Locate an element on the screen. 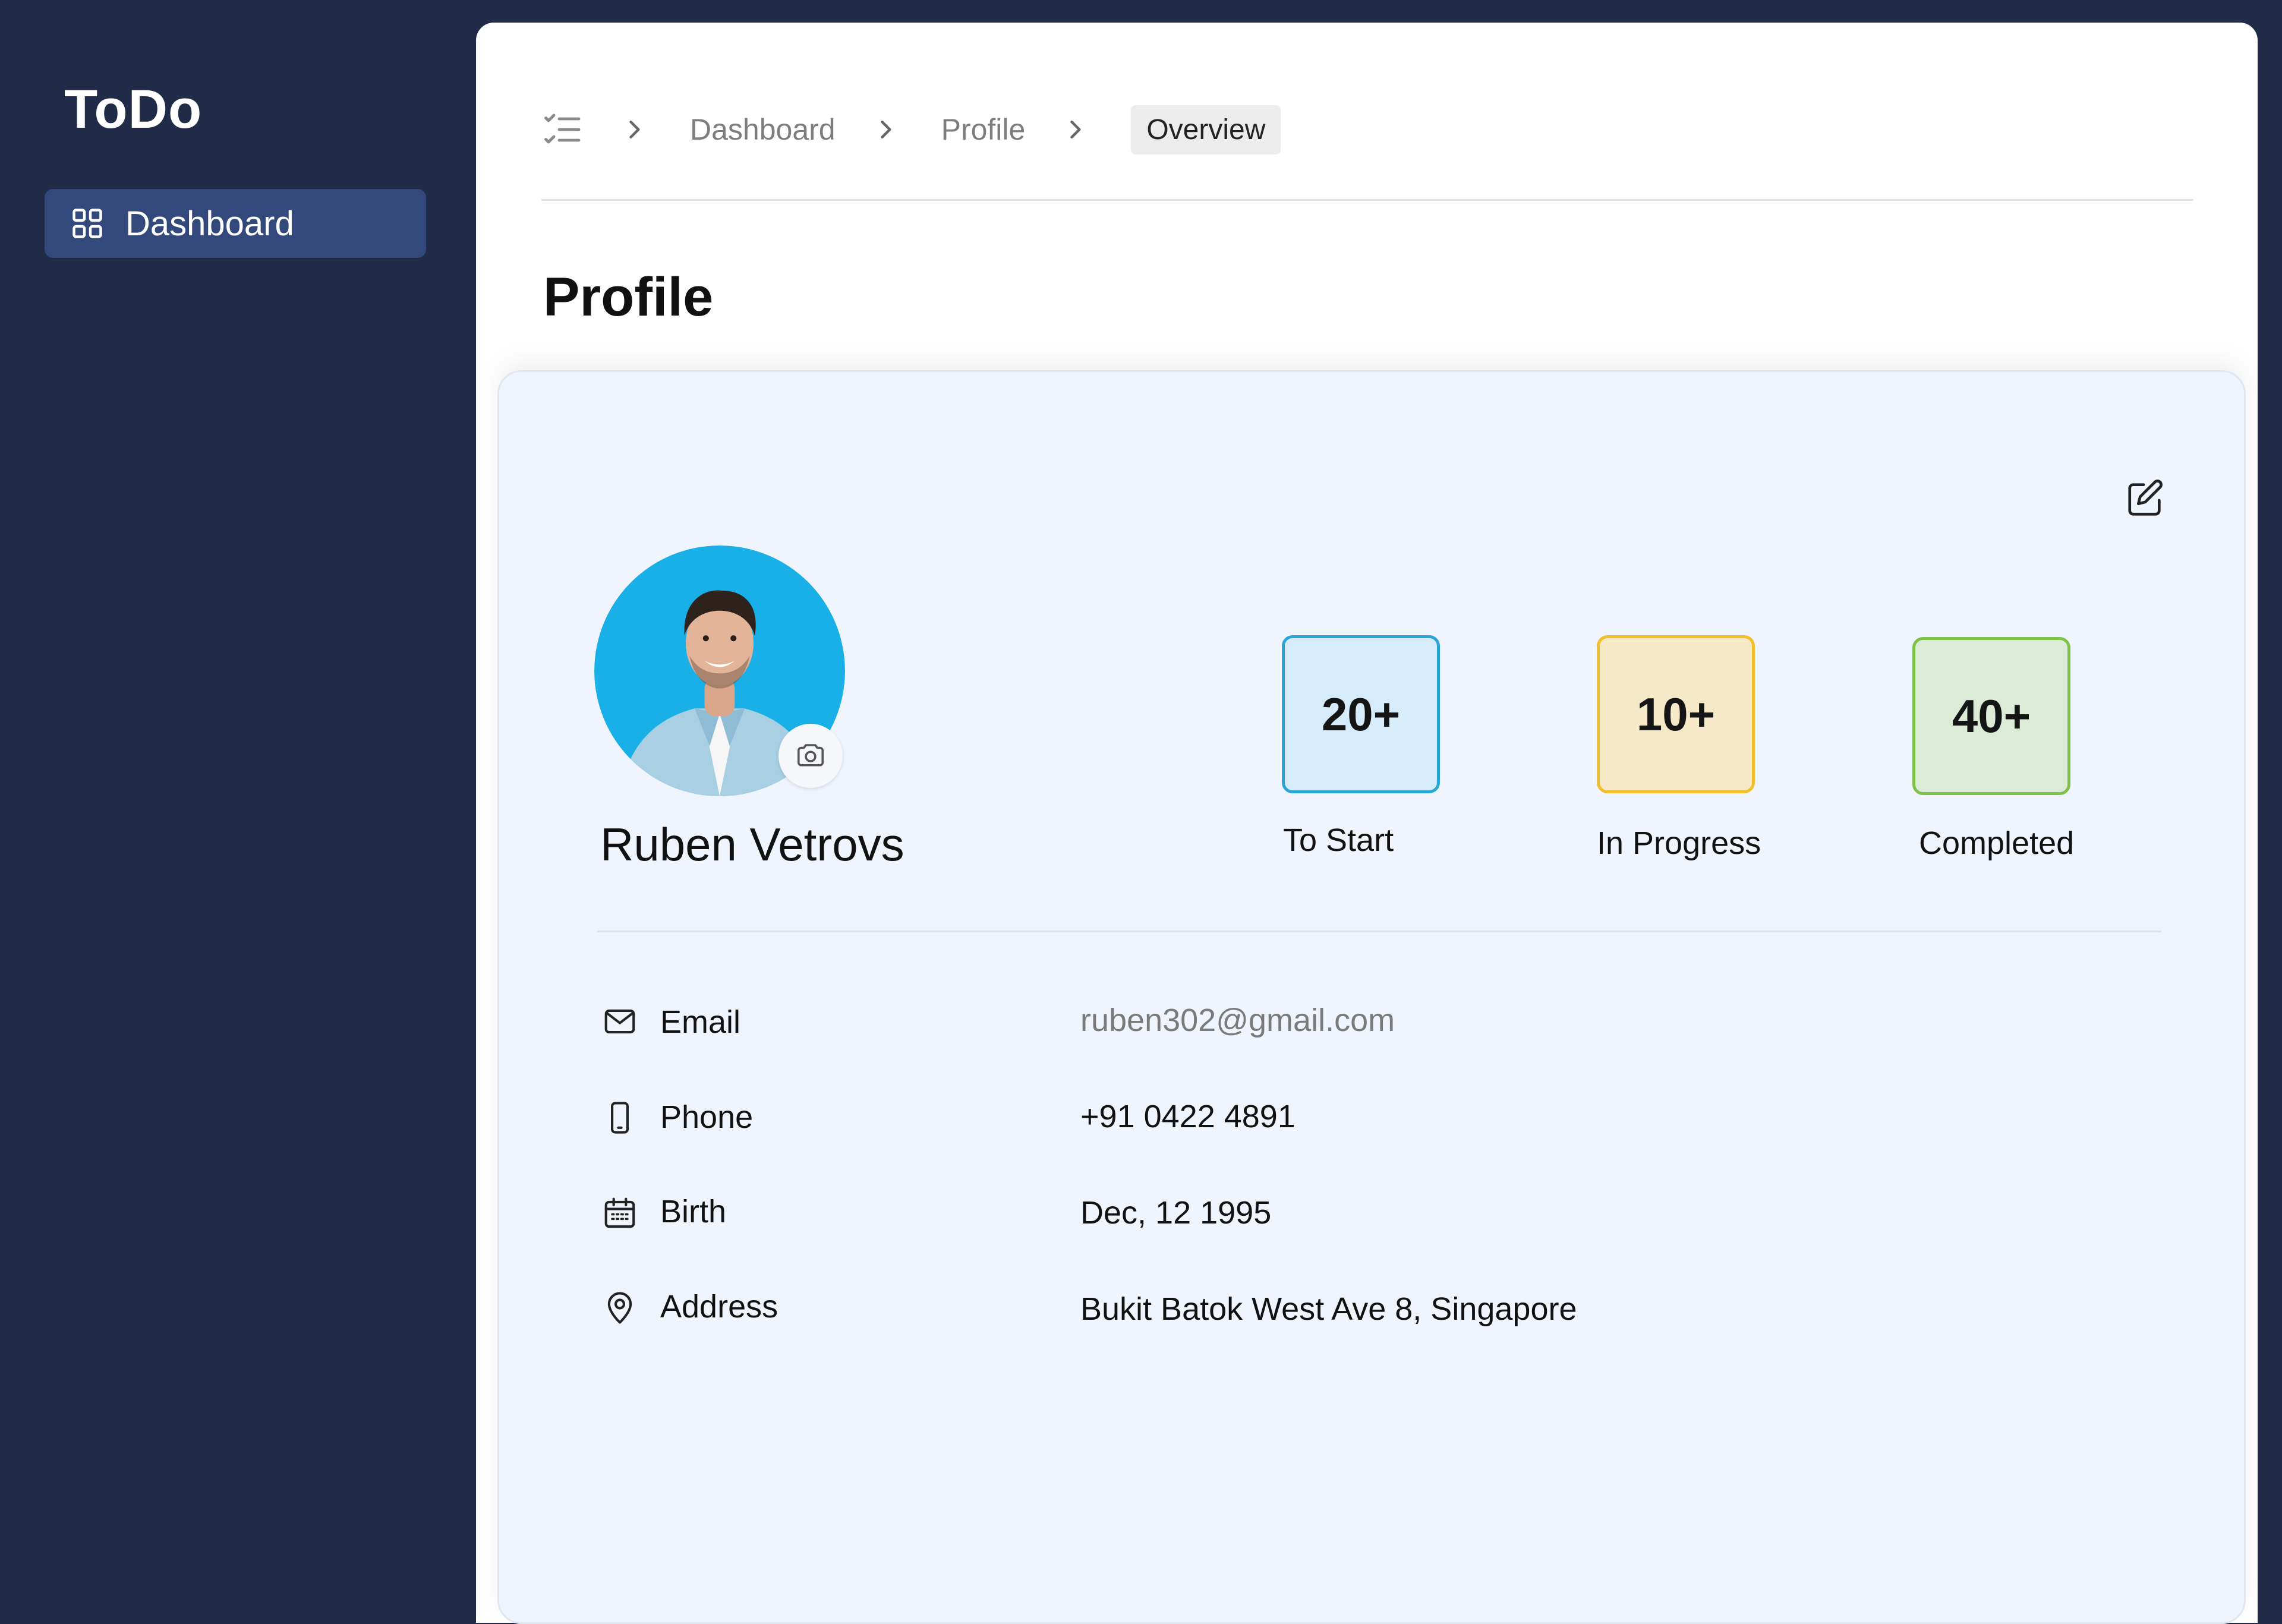 This screenshot has width=2282, height=1624. user-name: Ruben Vetrovs is located at coordinates (752, 844).